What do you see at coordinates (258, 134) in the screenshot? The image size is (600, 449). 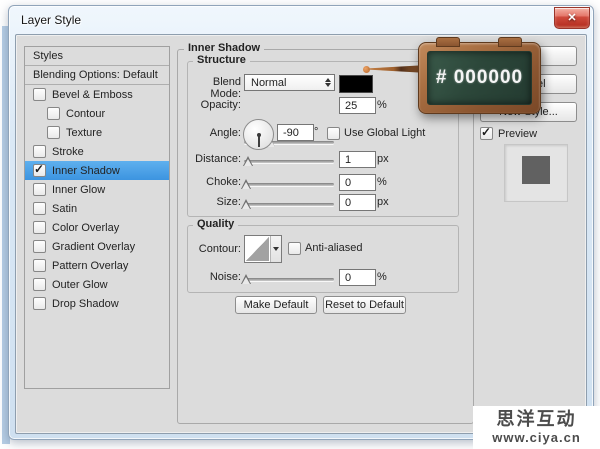 I see `angle-dial` at bounding box center [258, 134].